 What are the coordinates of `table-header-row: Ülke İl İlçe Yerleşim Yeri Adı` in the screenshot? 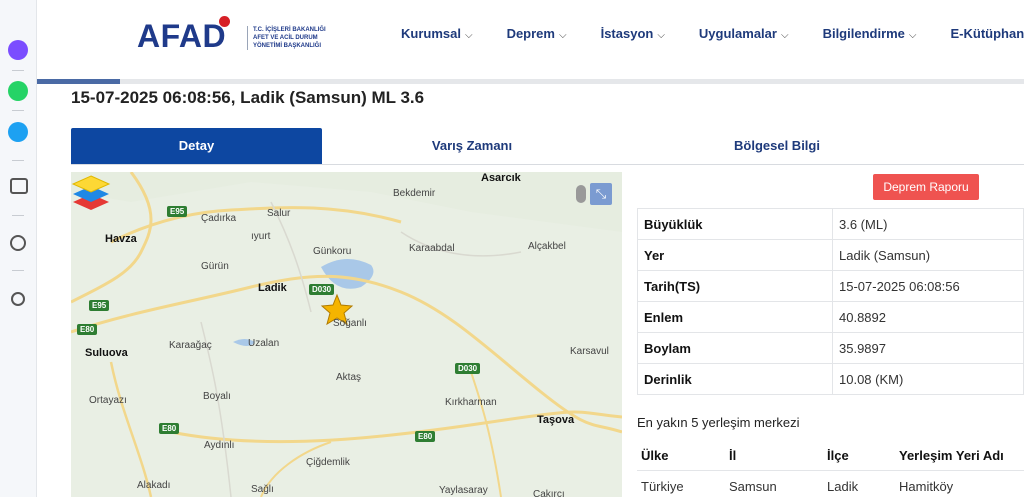 It's located at (830, 455).